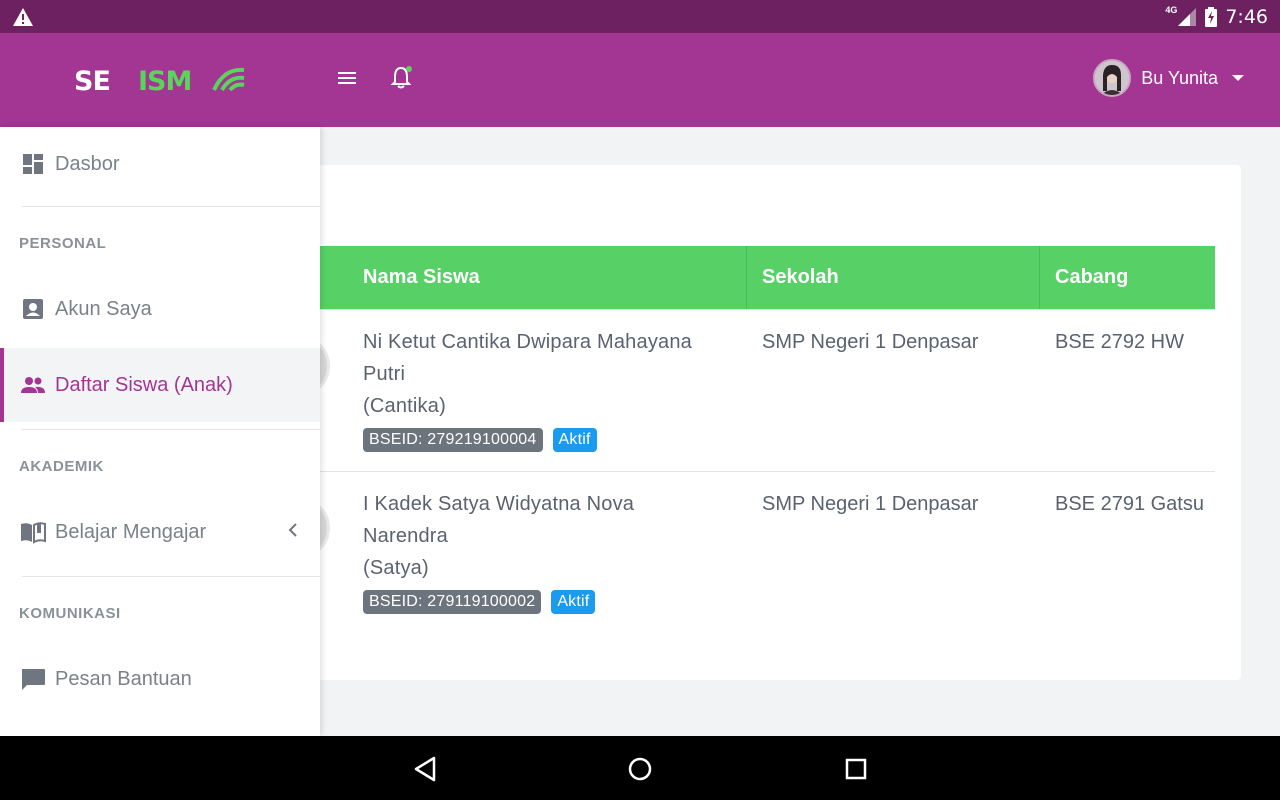  What do you see at coordinates (33, 679) in the screenshot?
I see `chat-icon` at bounding box center [33, 679].